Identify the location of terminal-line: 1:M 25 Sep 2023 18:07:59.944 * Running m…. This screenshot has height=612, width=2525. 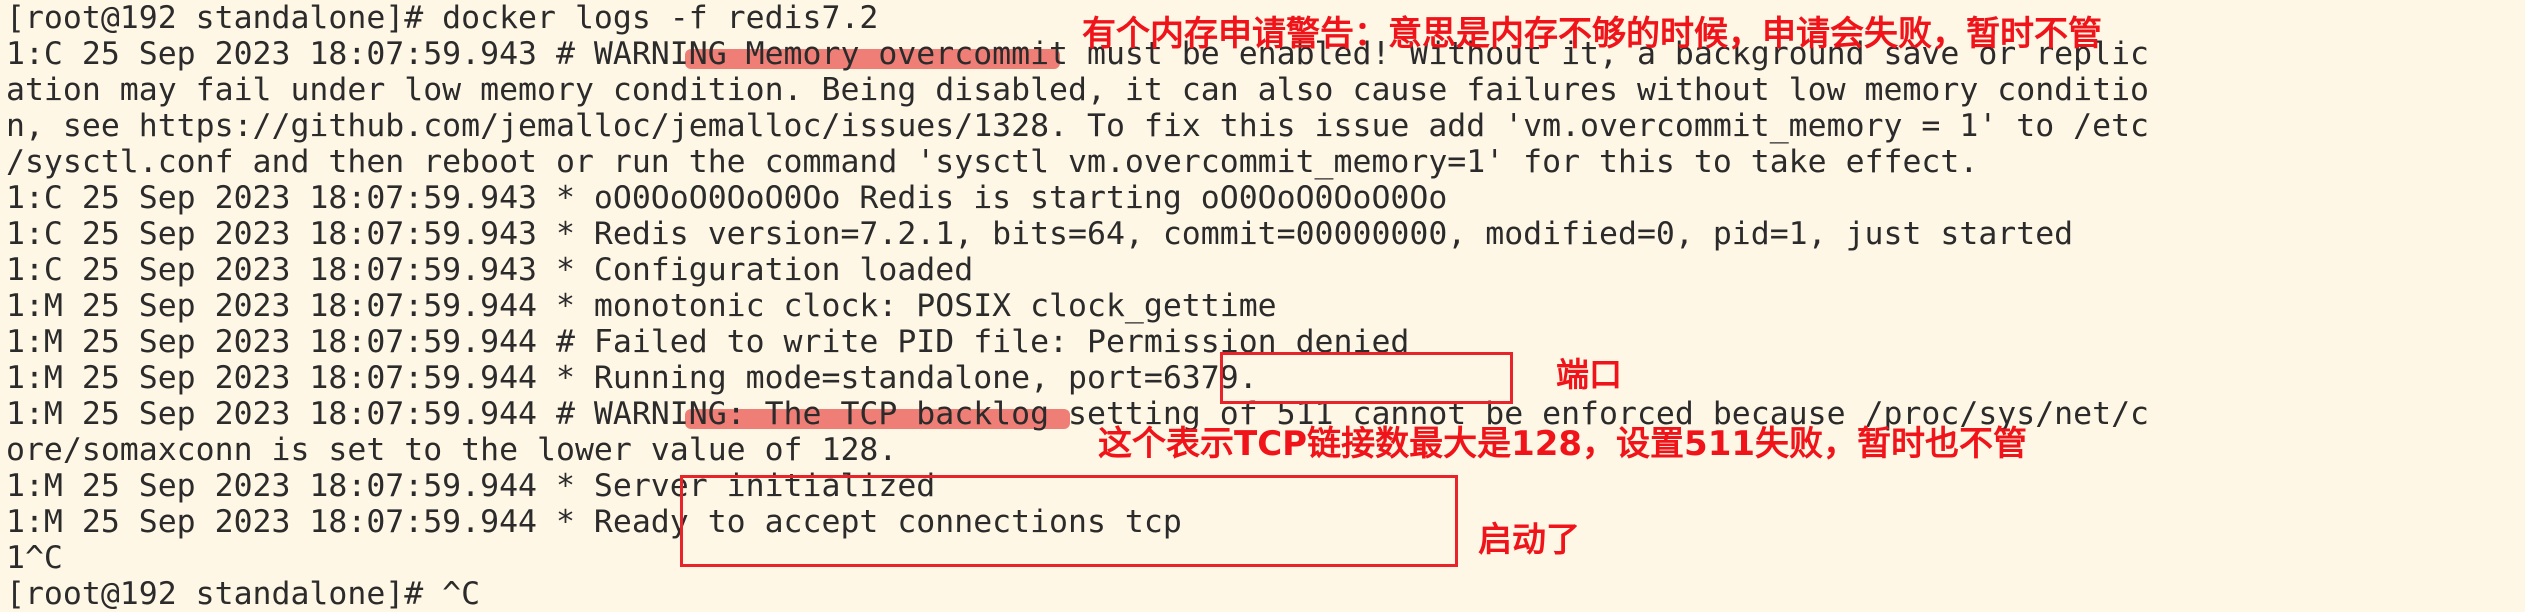
(632, 378).